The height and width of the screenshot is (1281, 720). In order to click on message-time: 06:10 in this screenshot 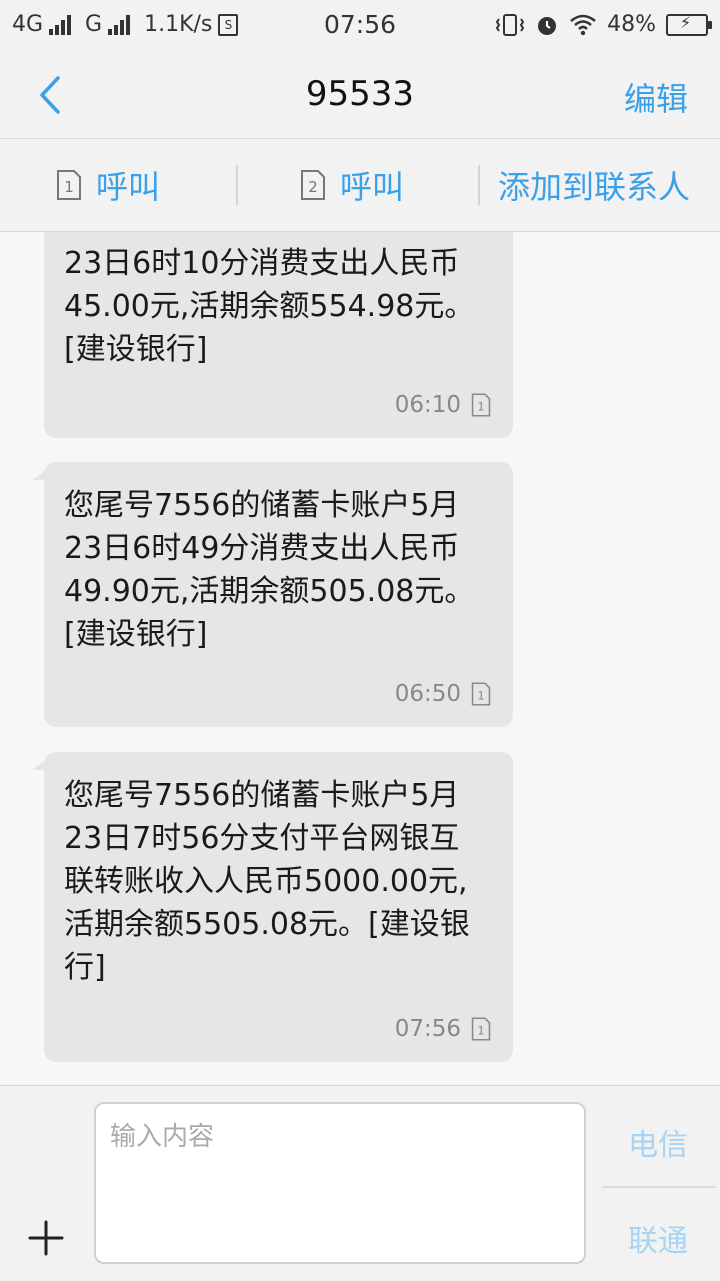, I will do `click(427, 405)`.